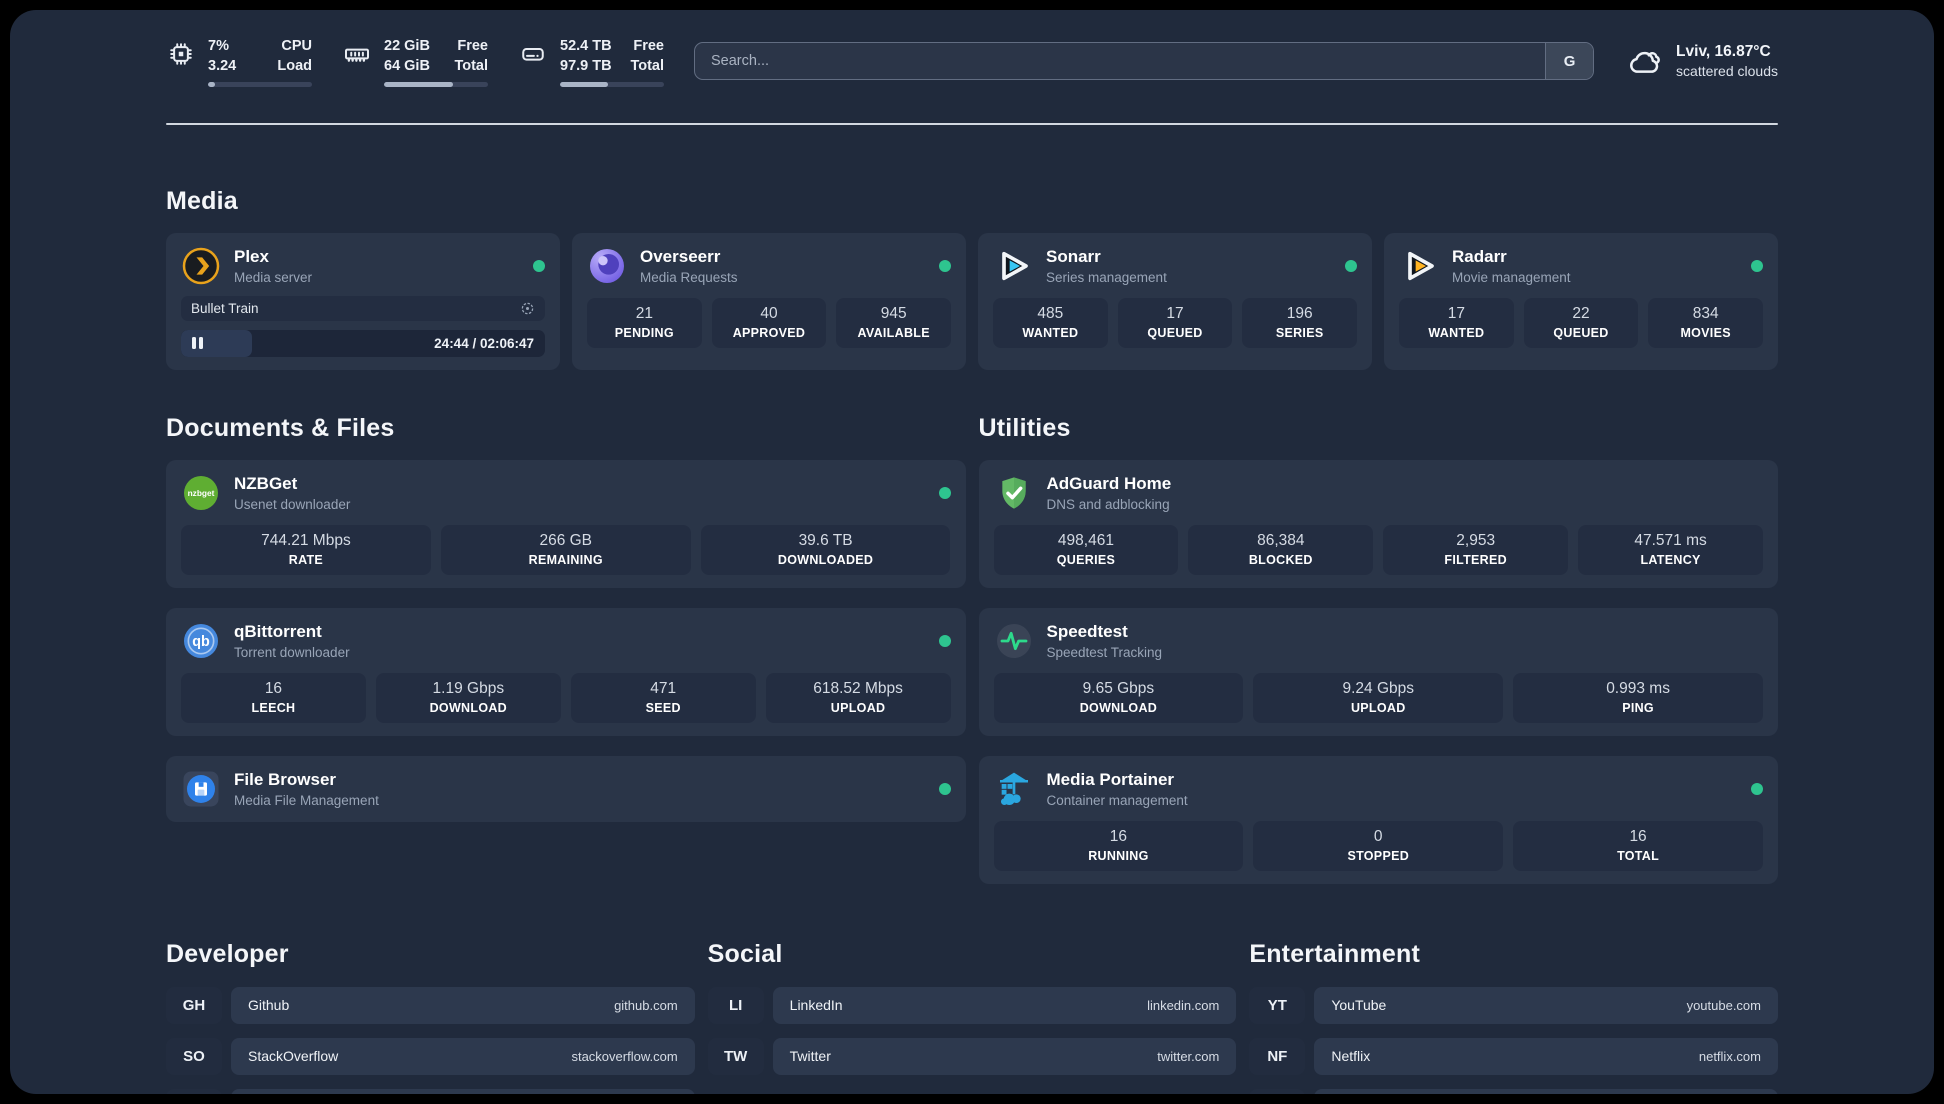 This screenshot has width=1944, height=1104. I want to click on app-card-filebrowser: File Browser Media File Management, so click(566, 788).